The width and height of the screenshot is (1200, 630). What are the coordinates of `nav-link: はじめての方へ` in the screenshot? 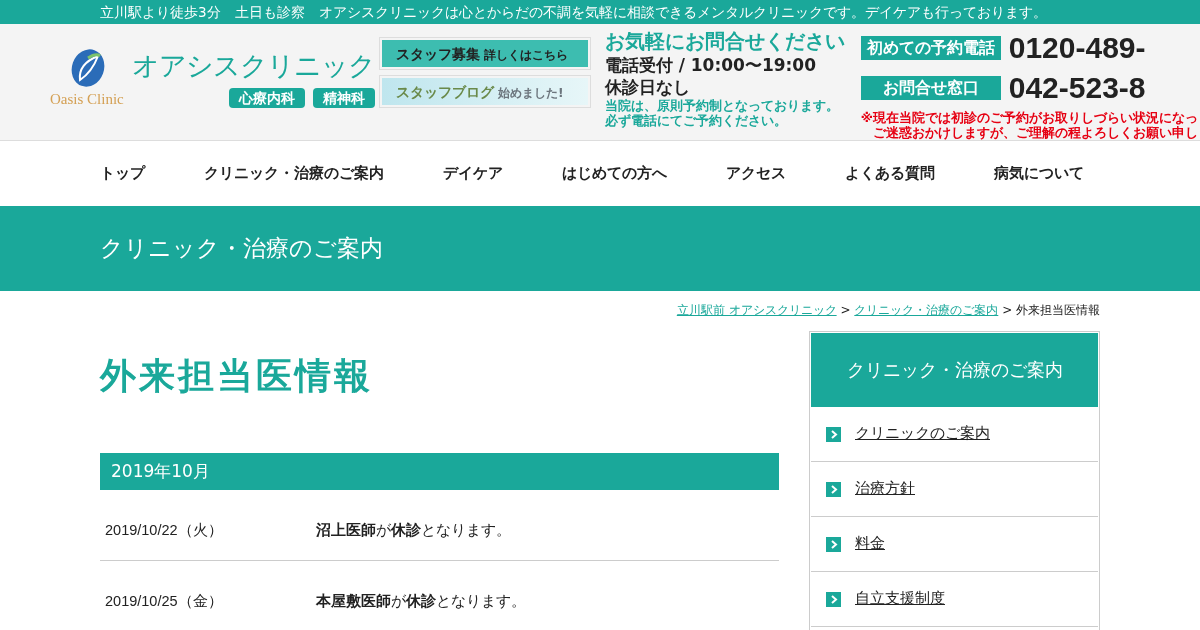 It's located at (614, 173).